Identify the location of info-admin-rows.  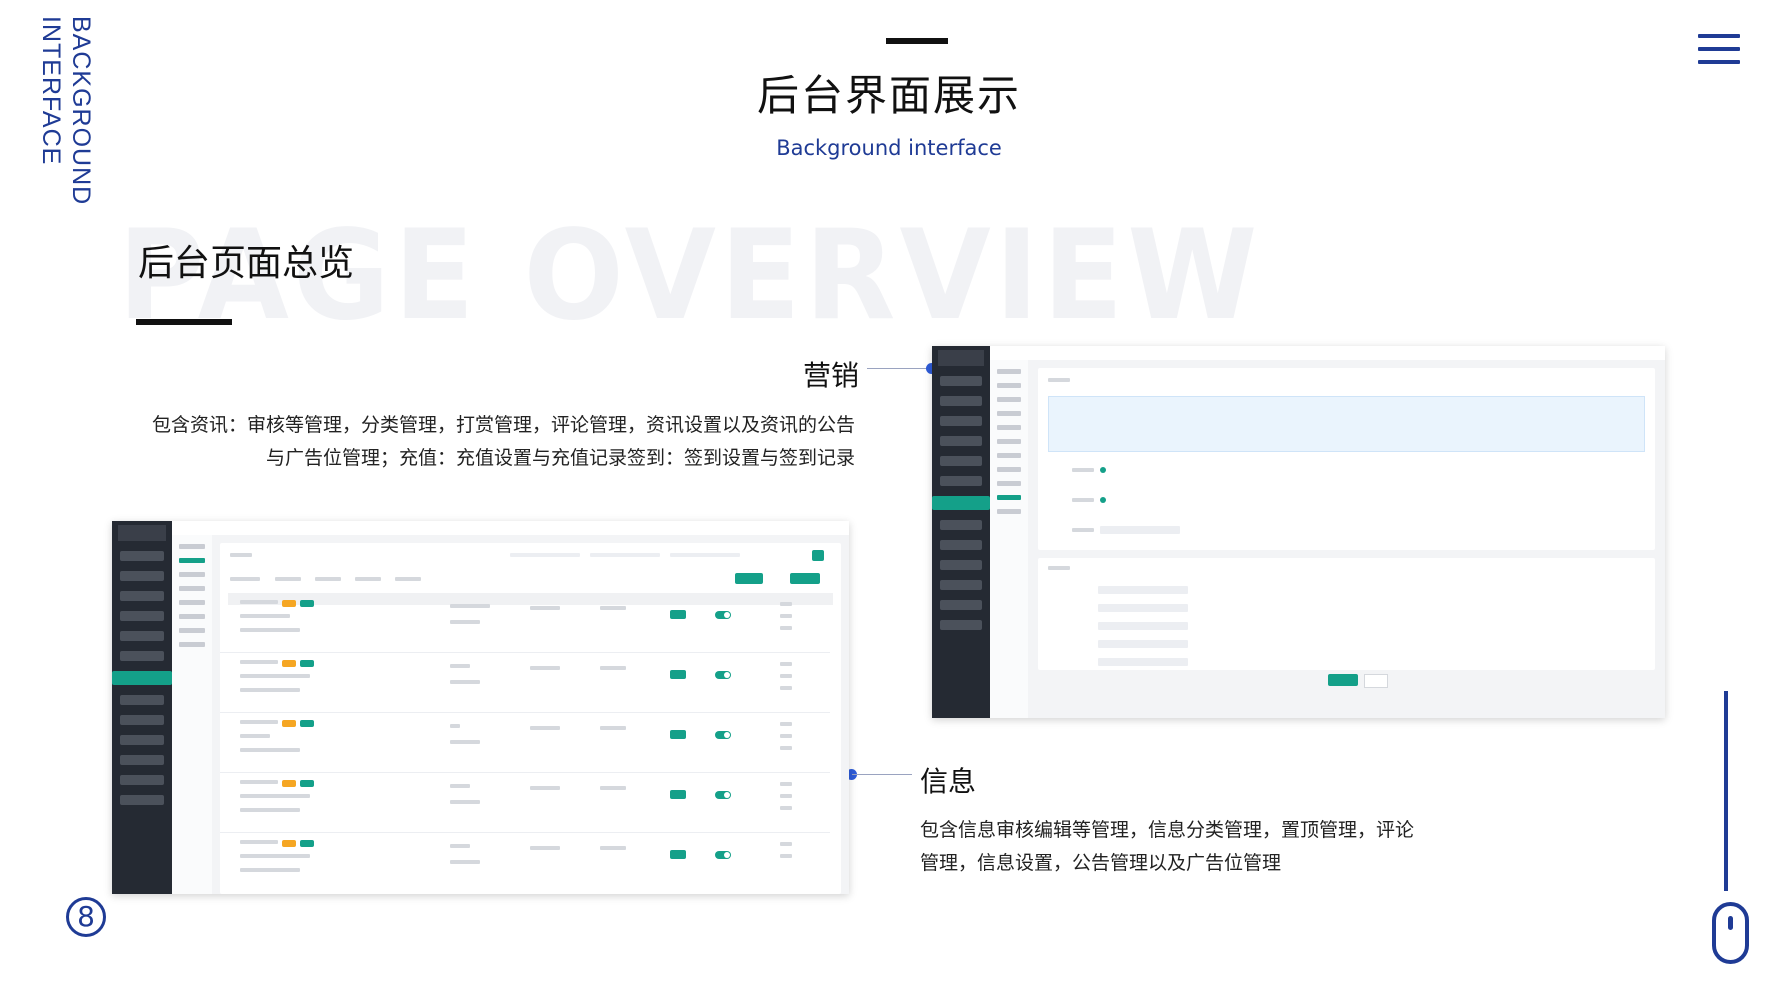
(525, 744).